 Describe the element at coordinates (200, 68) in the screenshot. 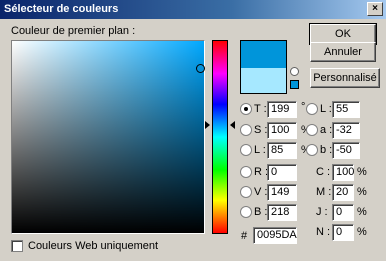

I see `color-cursor-icon` at that location.